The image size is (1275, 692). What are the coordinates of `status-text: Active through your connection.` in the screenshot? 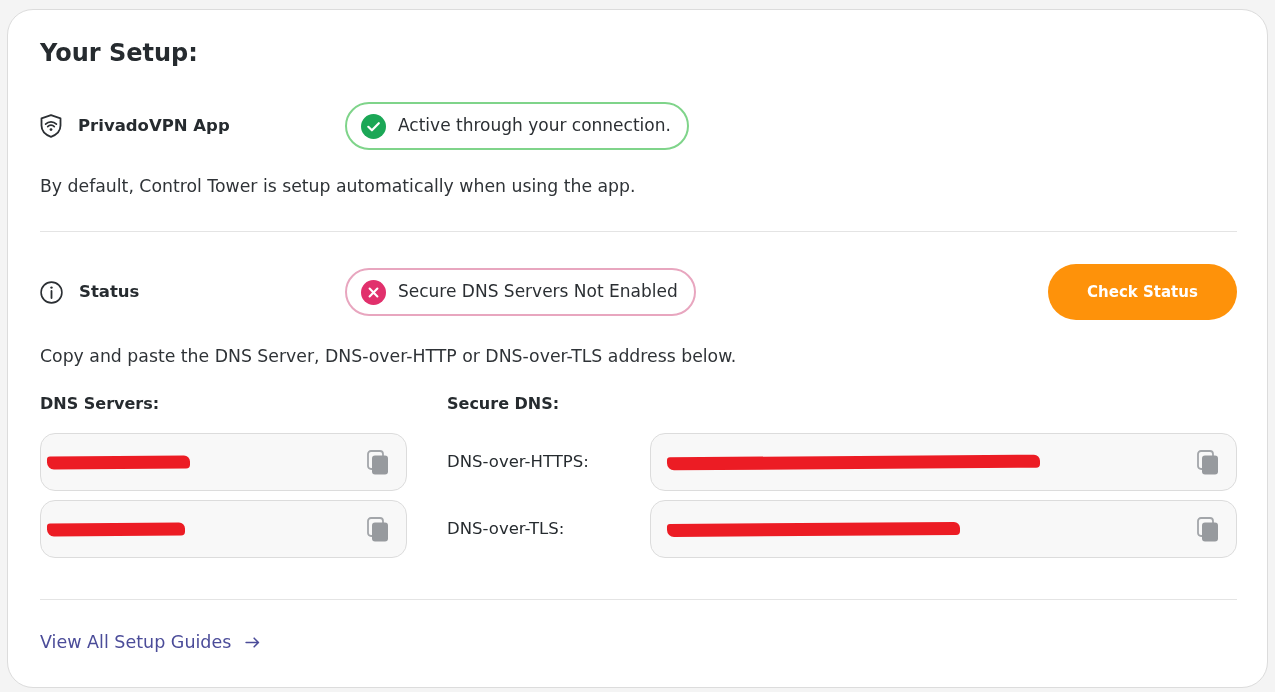 It's located at (534, 126).